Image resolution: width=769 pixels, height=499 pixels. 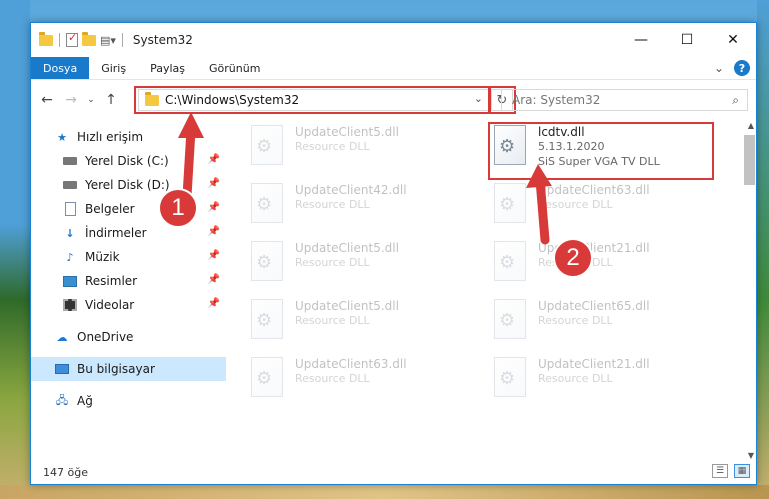 What do you see at coordinates (178, 208) in the screenshot?
I see `callout-badge-1: 1` at bounding box center [178, 208].